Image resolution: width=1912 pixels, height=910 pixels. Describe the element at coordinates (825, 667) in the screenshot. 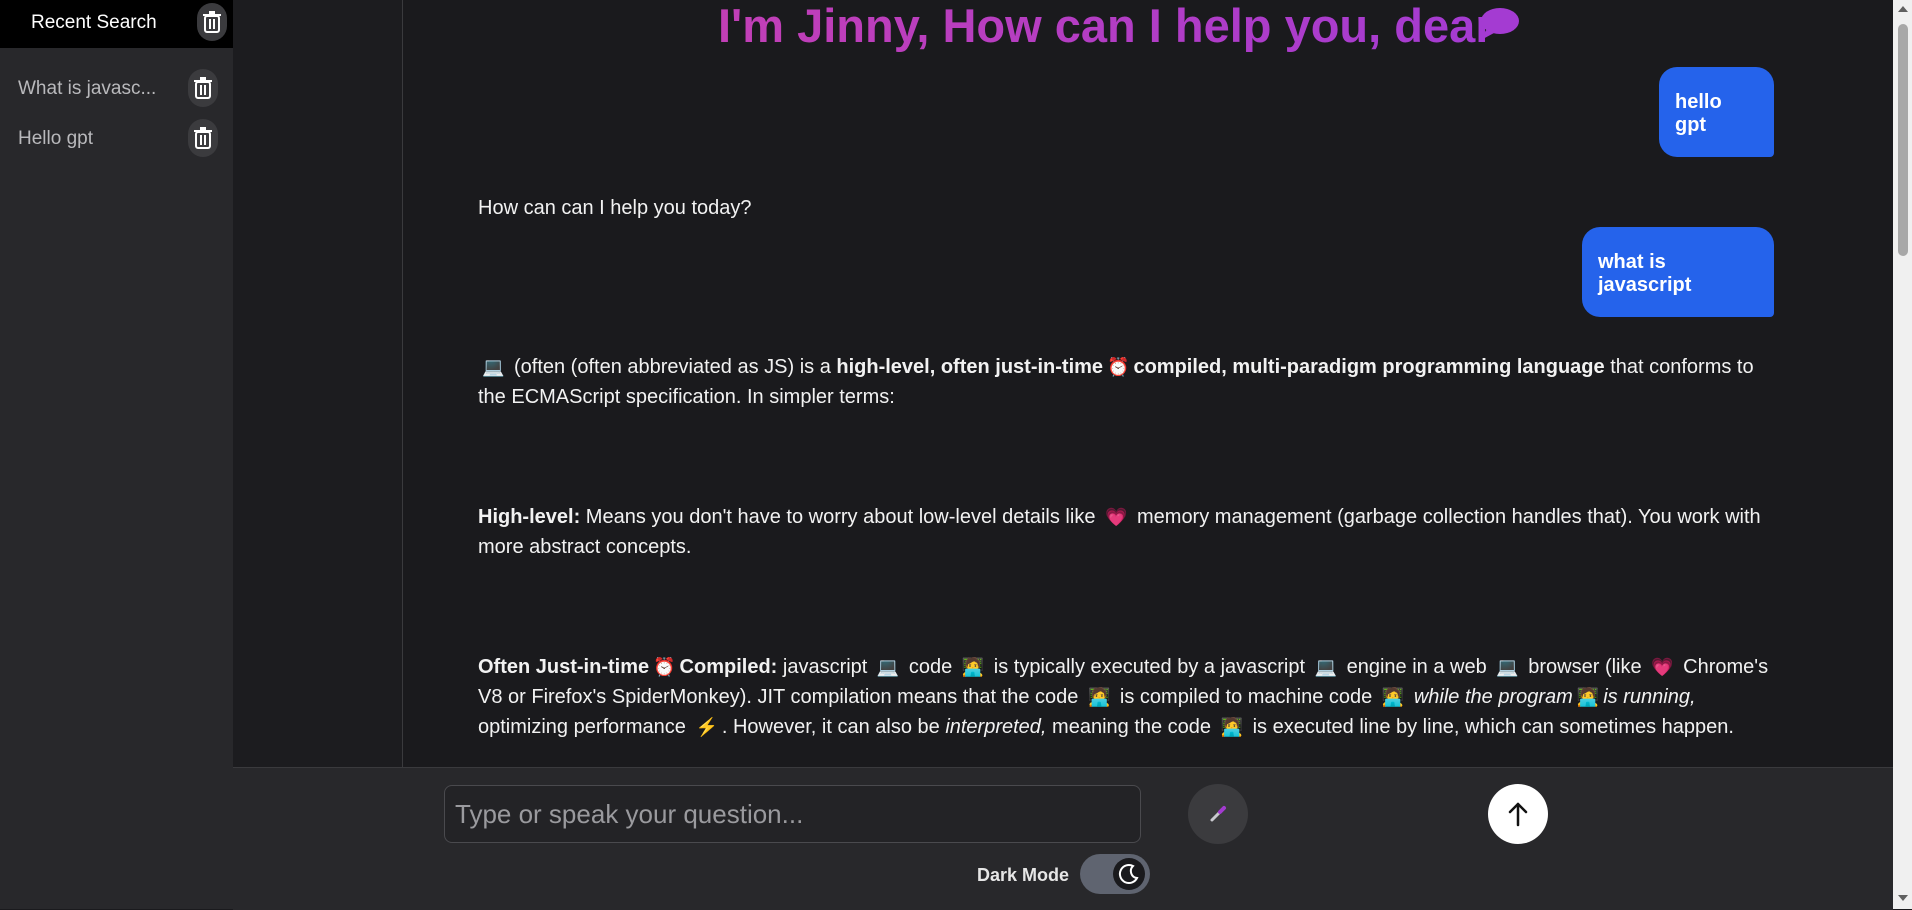

I see `answer-text: javascript` at that location.